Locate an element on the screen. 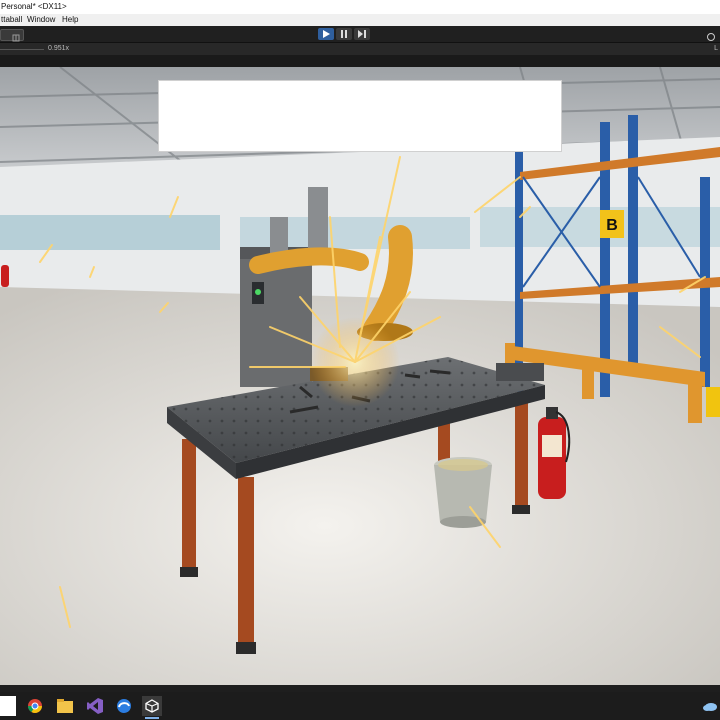 This screenshot has width=720, height=720. pause-button is located at coordinates (344, 34).